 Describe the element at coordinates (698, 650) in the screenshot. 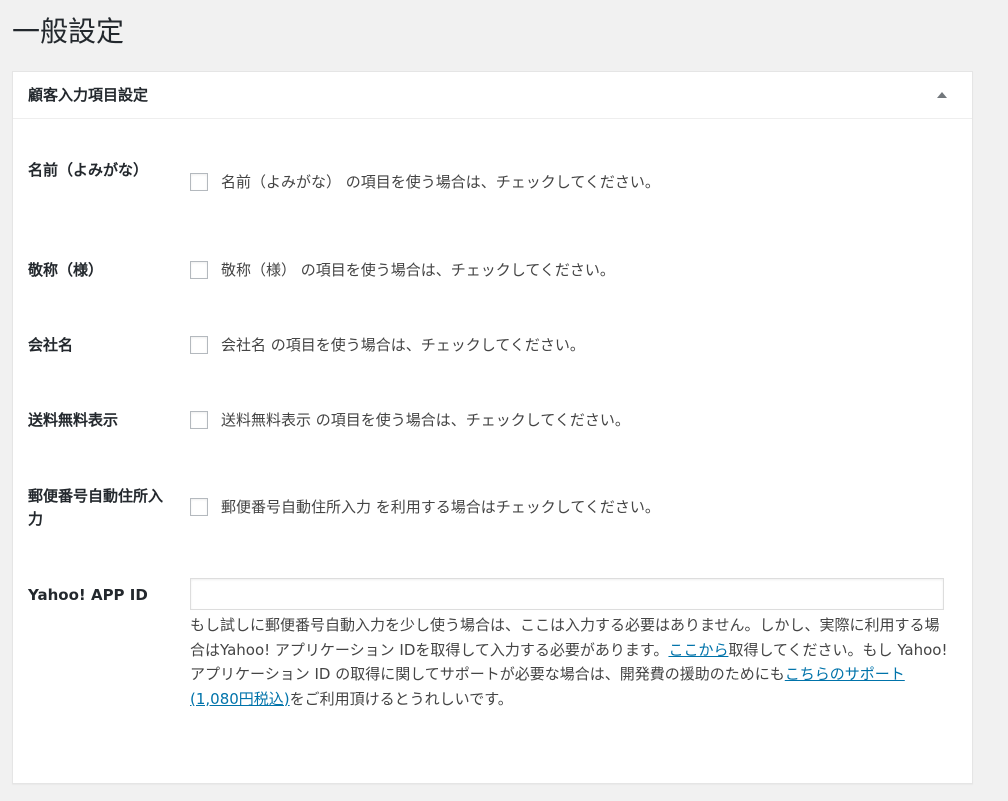

I see `get-app-id-link: ここから` at that location.